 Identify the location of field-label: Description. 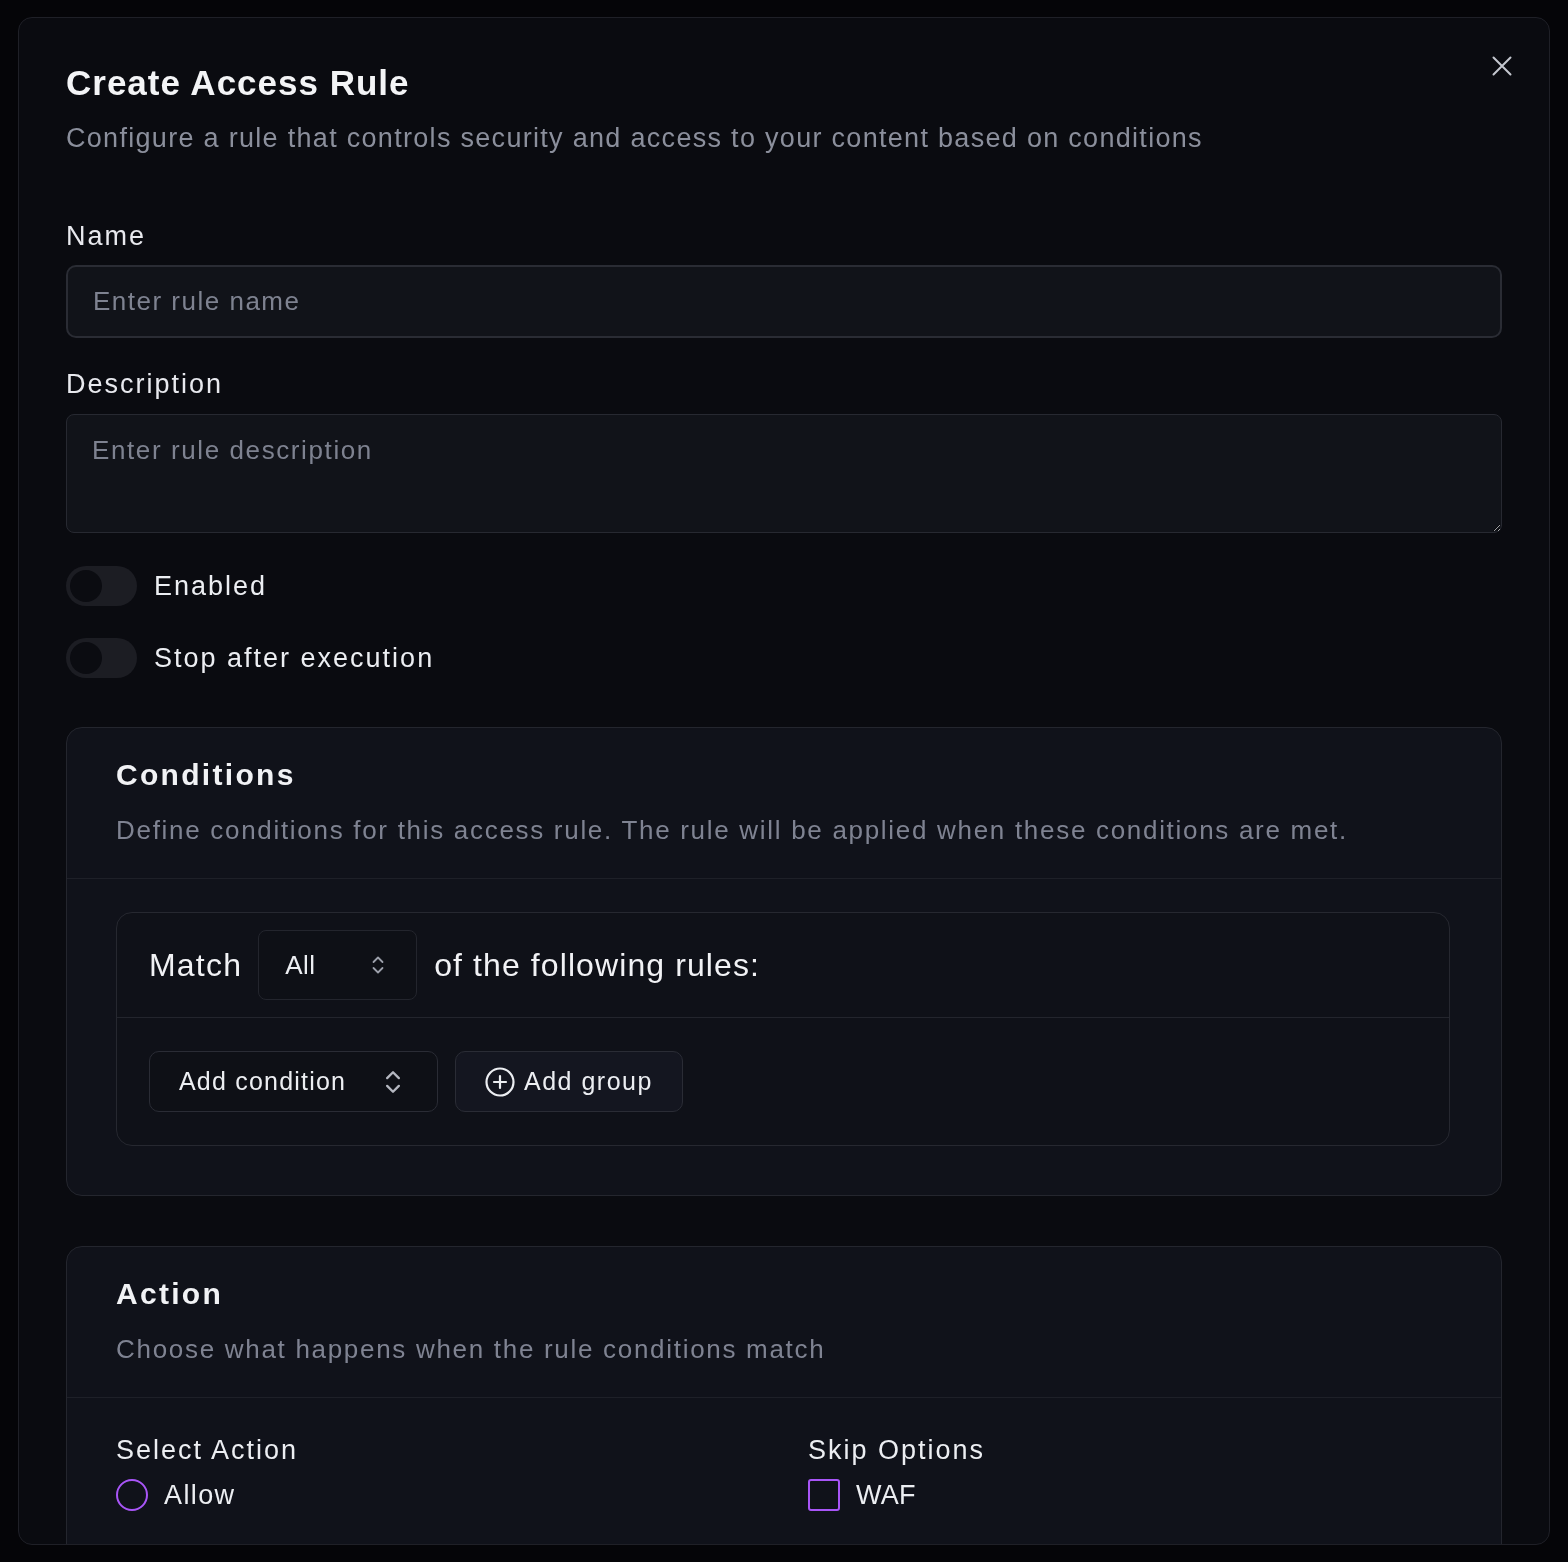
(145, 384).